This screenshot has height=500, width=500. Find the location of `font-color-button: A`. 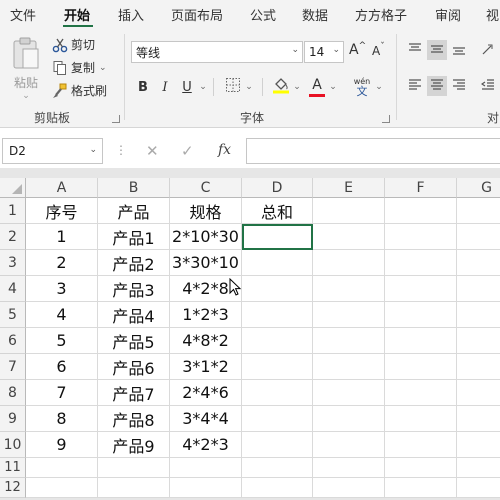

font-color-button: A is located at coordinates (317, 87).